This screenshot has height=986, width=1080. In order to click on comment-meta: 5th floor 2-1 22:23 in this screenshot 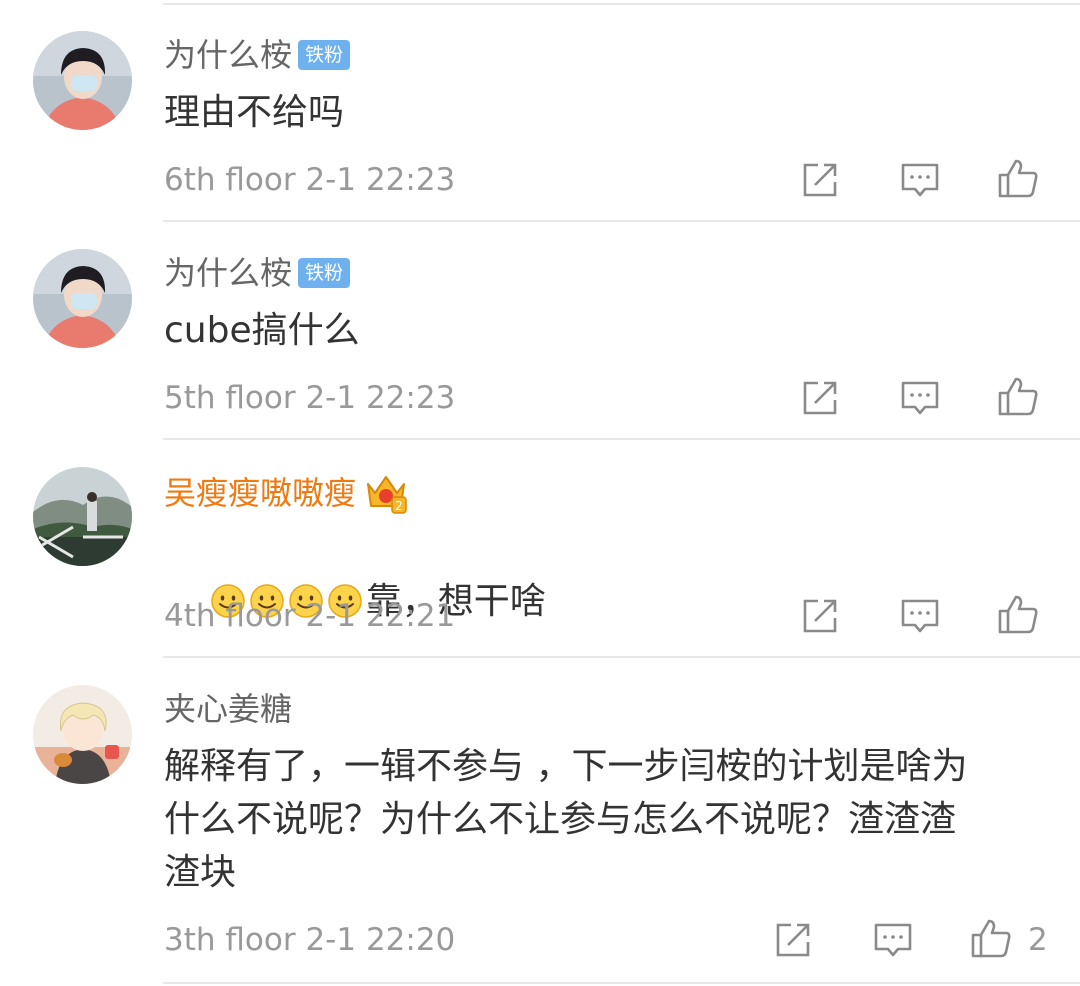, I will do `click(309, 398)`.